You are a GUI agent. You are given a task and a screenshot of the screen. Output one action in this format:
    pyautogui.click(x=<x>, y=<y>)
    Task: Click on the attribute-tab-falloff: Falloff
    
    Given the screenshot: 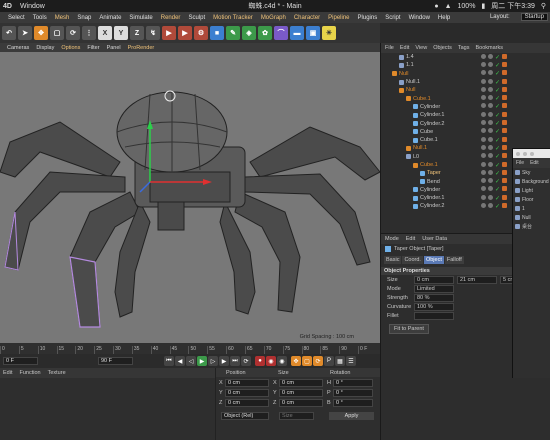 What is the action you would take?
    pyautogui.click(x=454, y=260)
    